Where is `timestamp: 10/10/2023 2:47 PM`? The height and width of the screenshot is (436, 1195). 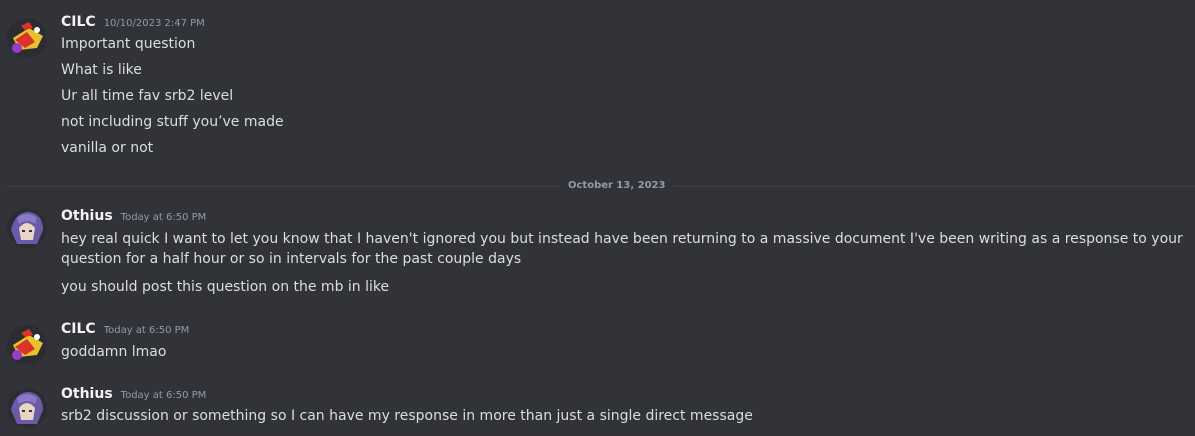 timestamp: 10/10/2023 2:47 PM is located at coordinates (154, 23).